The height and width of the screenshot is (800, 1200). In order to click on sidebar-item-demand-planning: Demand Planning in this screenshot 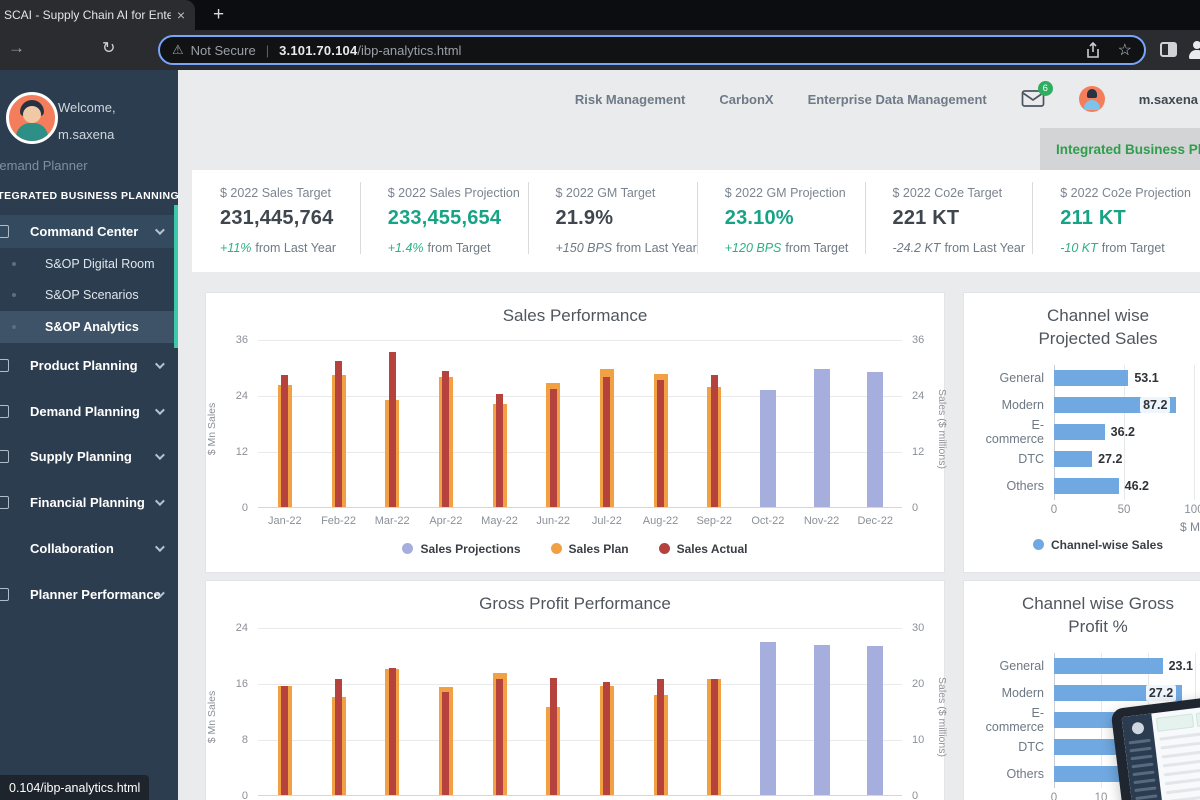, I will do `click(89, 411)`.